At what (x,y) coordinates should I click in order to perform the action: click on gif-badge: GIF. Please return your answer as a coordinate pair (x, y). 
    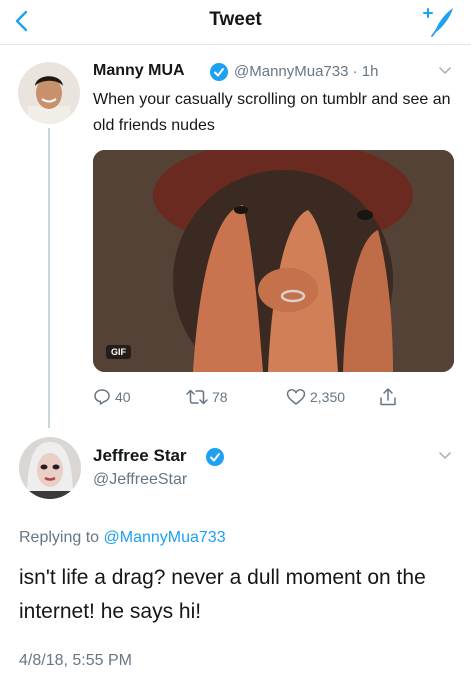
    Looking at the image, I should click on (118, 352).